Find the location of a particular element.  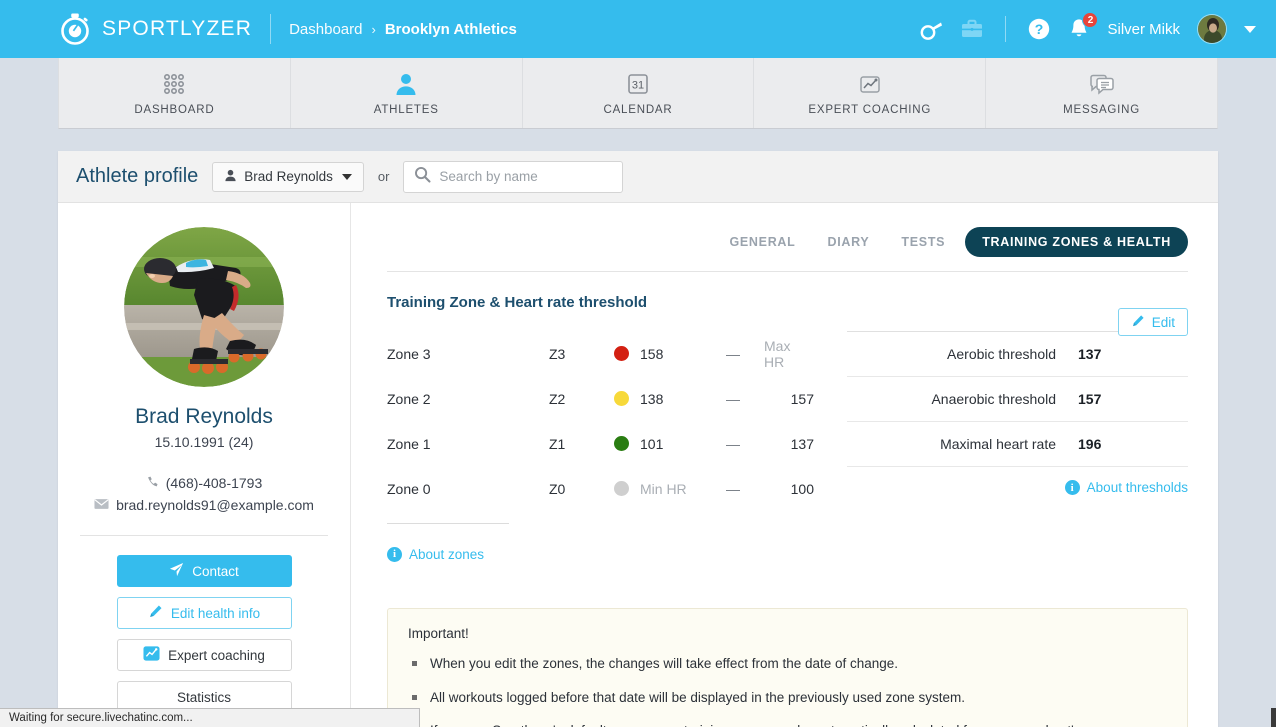

zone-low-cell: 158 is located at coordinates (658, 354).